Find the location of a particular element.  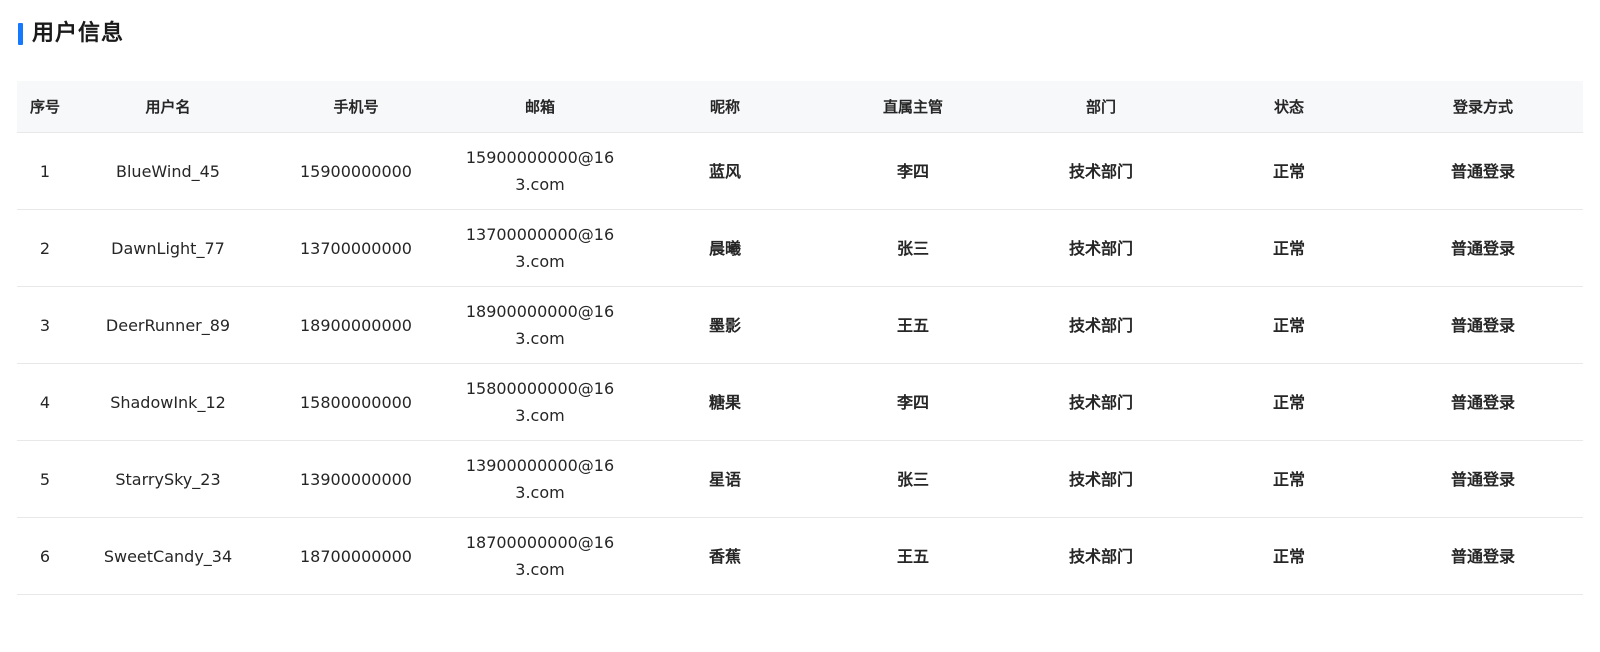

cell-nickname: 香蕉 is located at coordinates (725, 556).